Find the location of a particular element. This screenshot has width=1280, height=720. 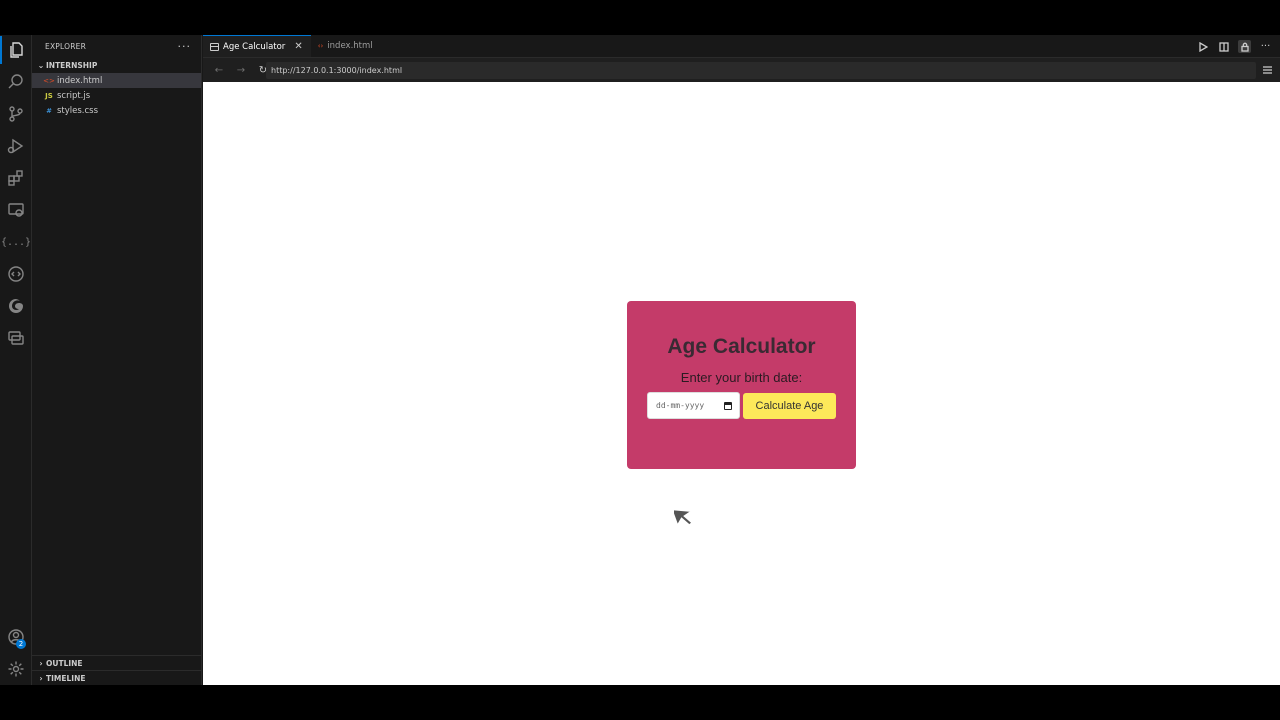

file-script-js: JS script.js is located at coordinates (116, 95).